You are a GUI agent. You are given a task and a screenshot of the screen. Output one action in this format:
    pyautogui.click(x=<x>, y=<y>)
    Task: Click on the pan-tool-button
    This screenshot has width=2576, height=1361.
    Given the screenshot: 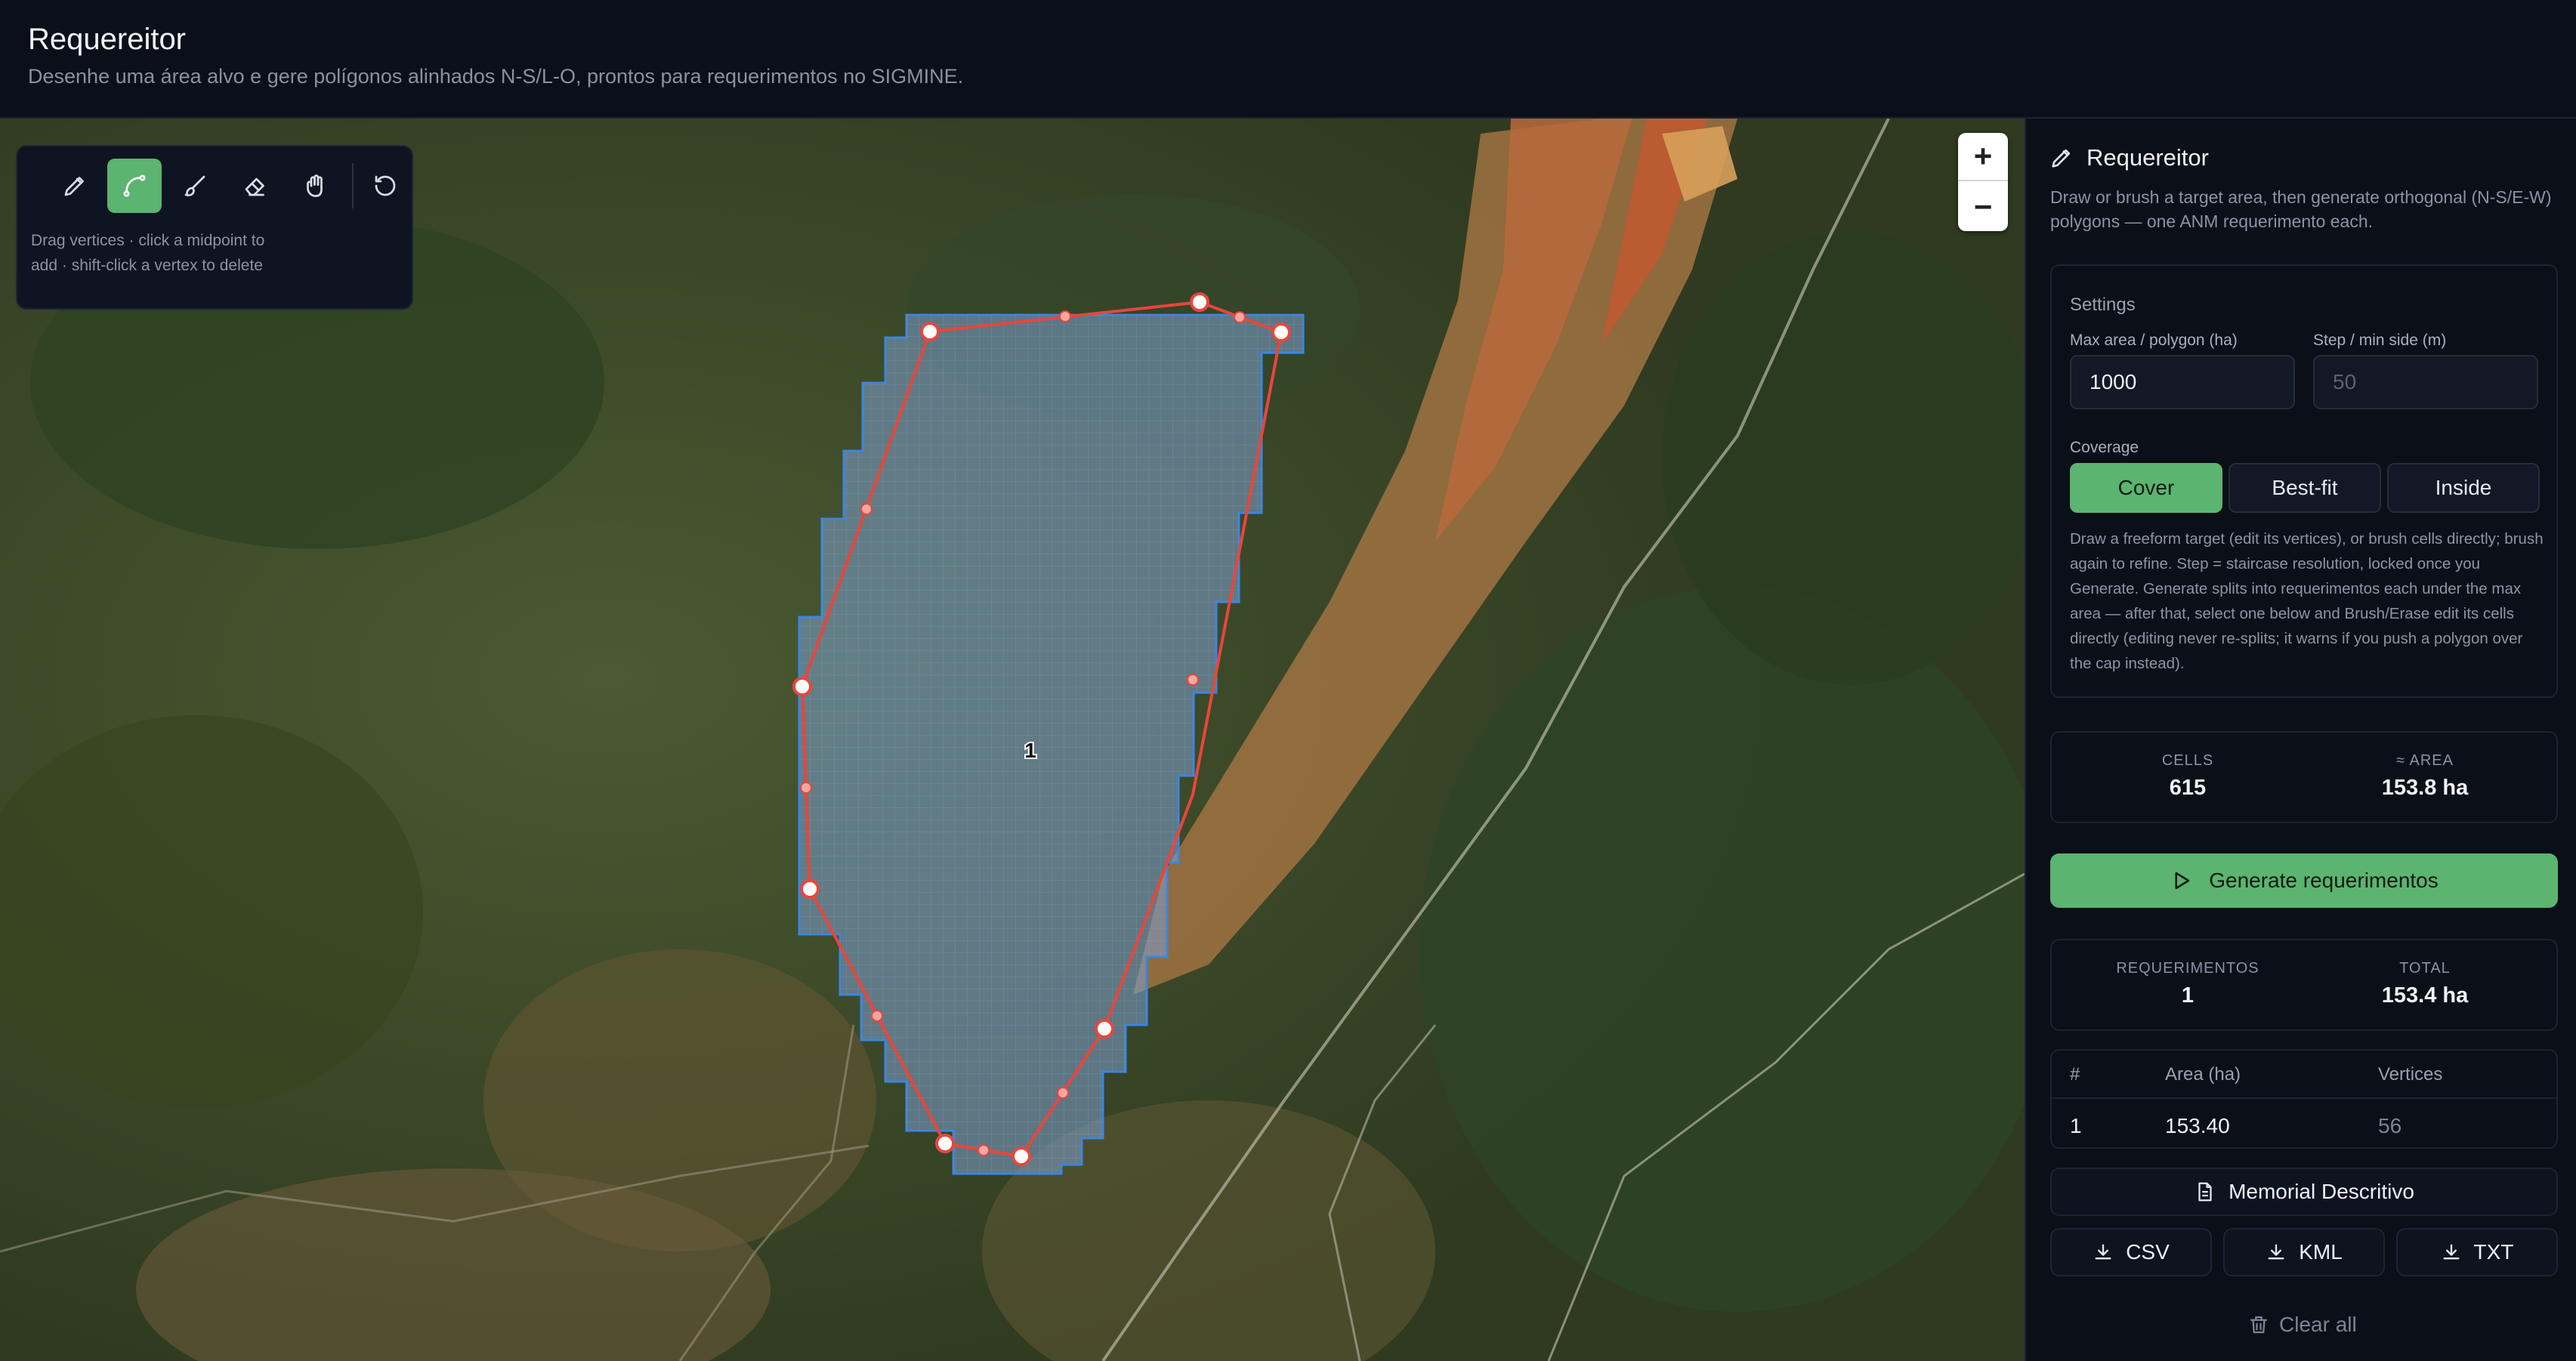 What is the action you would take?
    pyautogui.click(x=316, y=186)
    